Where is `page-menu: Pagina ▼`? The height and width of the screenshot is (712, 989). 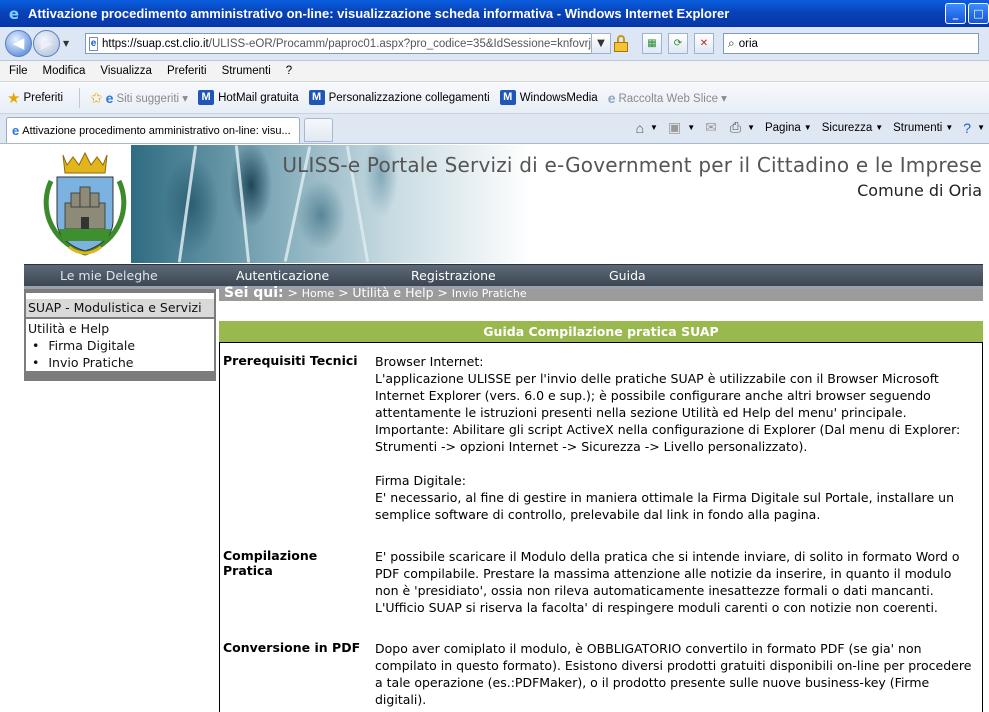
page-menu: Pagina ▼ is located at coordinates (788, 128).